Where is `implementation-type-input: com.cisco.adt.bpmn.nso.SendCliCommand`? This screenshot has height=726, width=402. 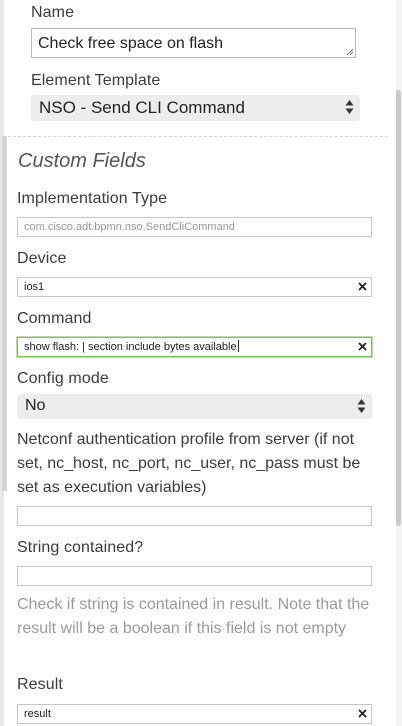
implementation-type-input: com.cisco.adt.bpmn.nso.SendCliCommand is located at coordinates (194, 227).